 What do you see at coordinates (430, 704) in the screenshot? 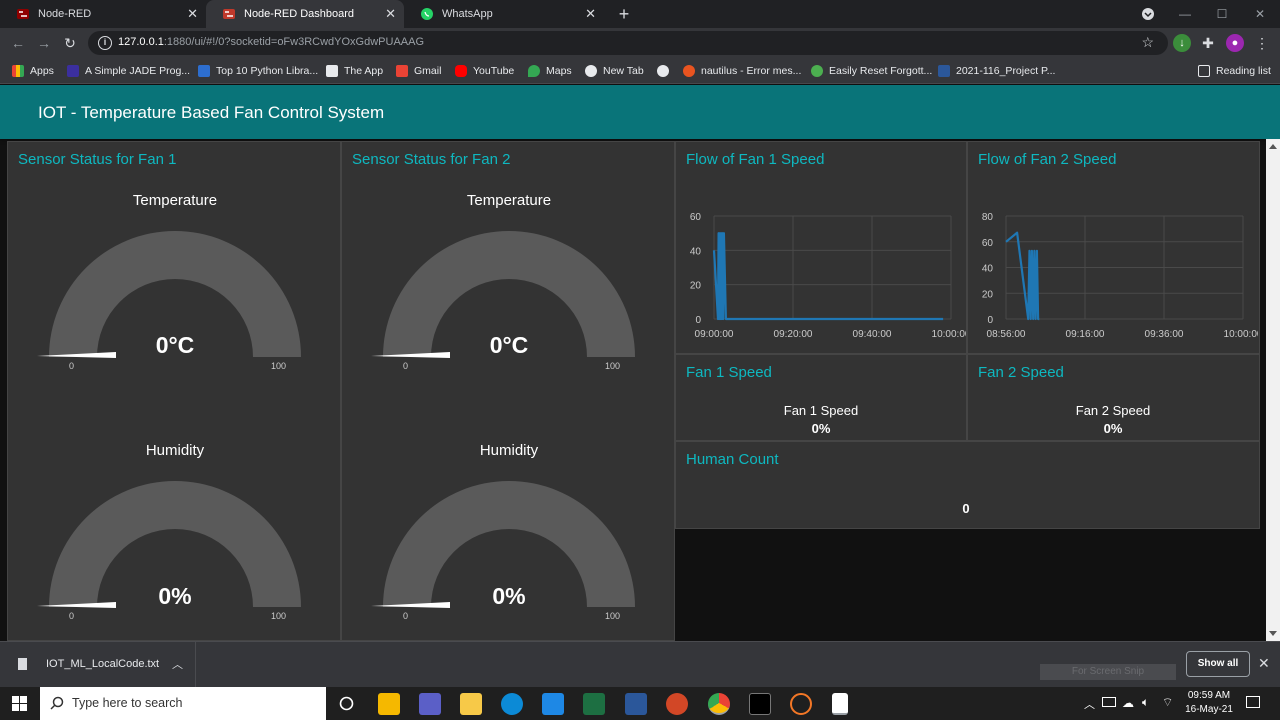
I see `teams-icon` at bounding box center [430, 704].